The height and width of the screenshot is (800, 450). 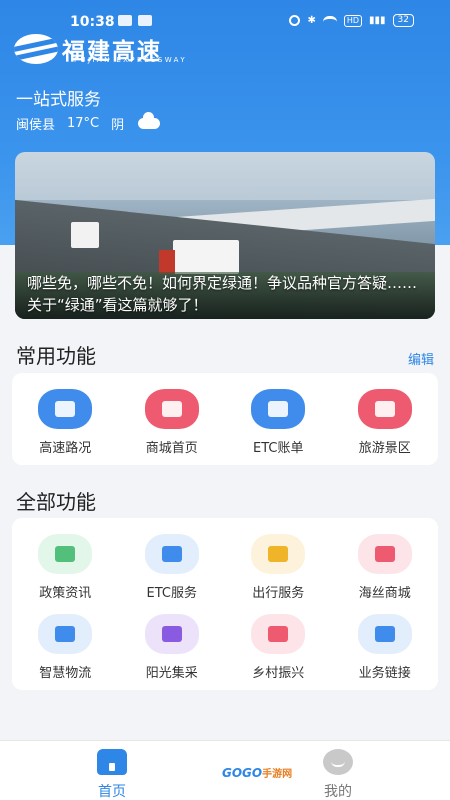 I want to click on wifi-icon, so click(x=329, y=20).